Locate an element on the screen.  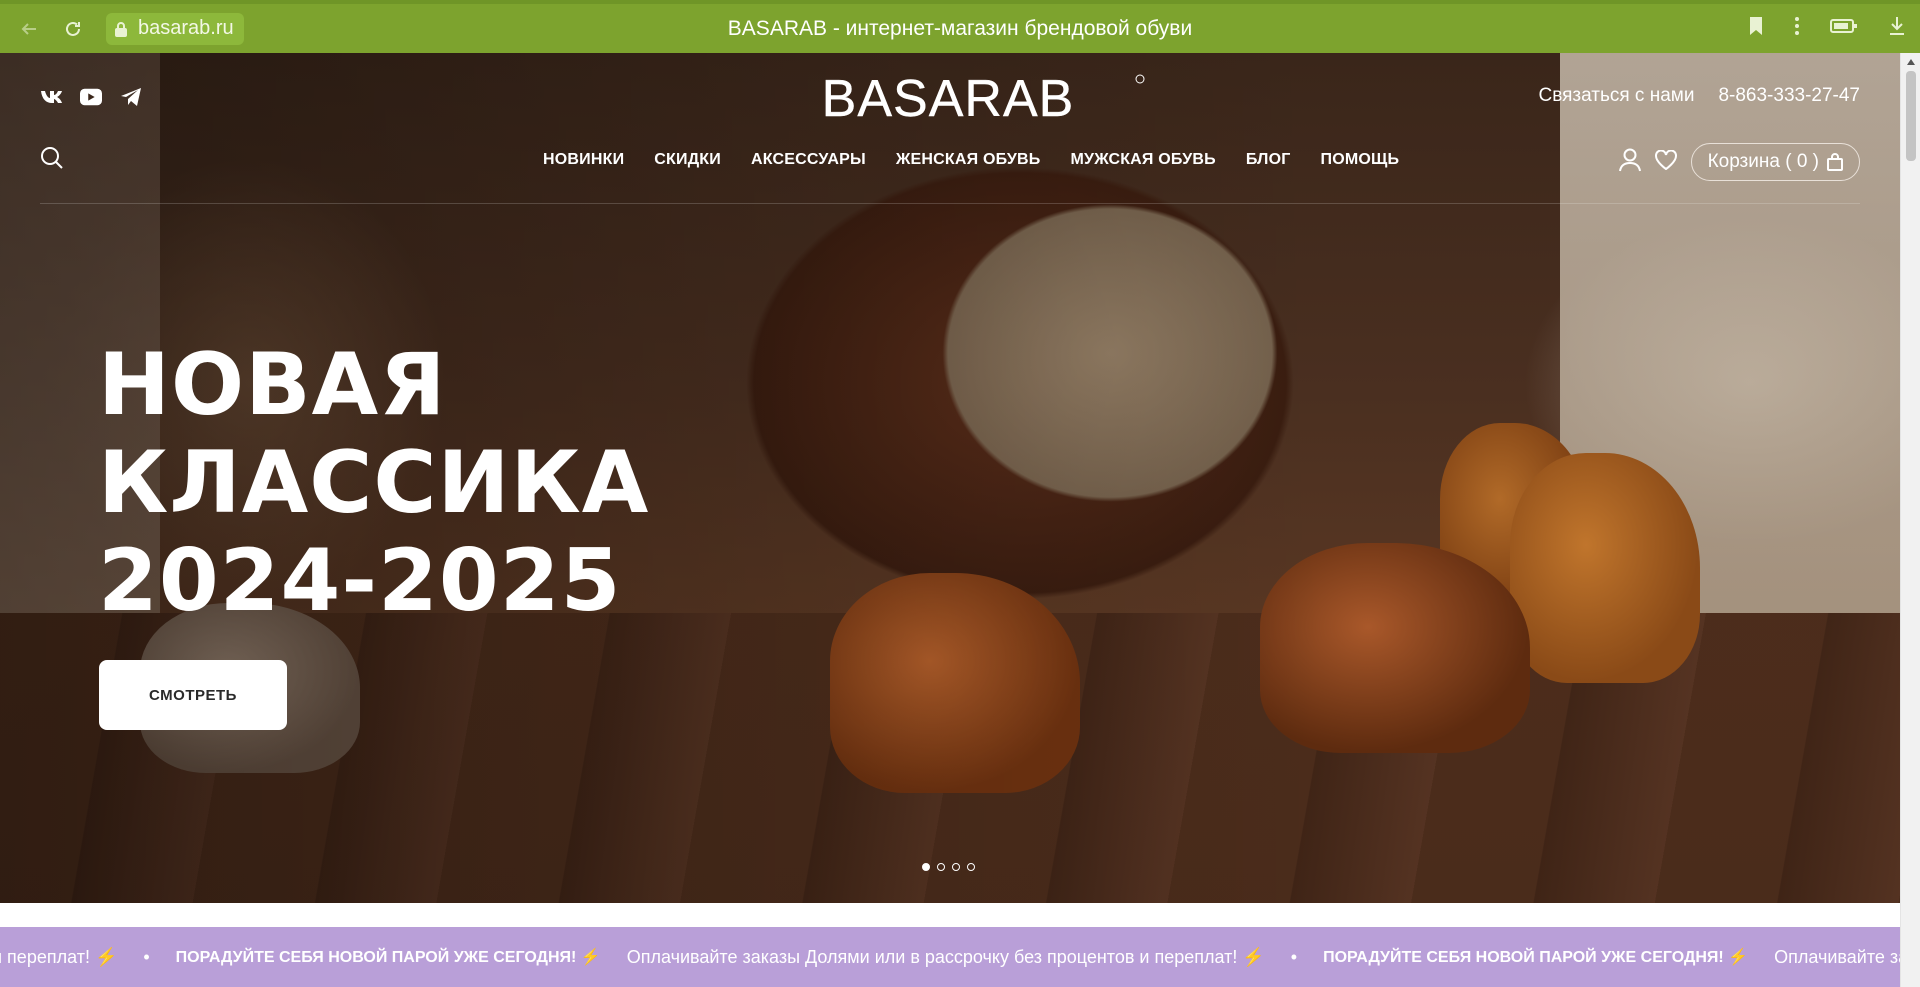
vk-icon is located at coordinates (51, 97).